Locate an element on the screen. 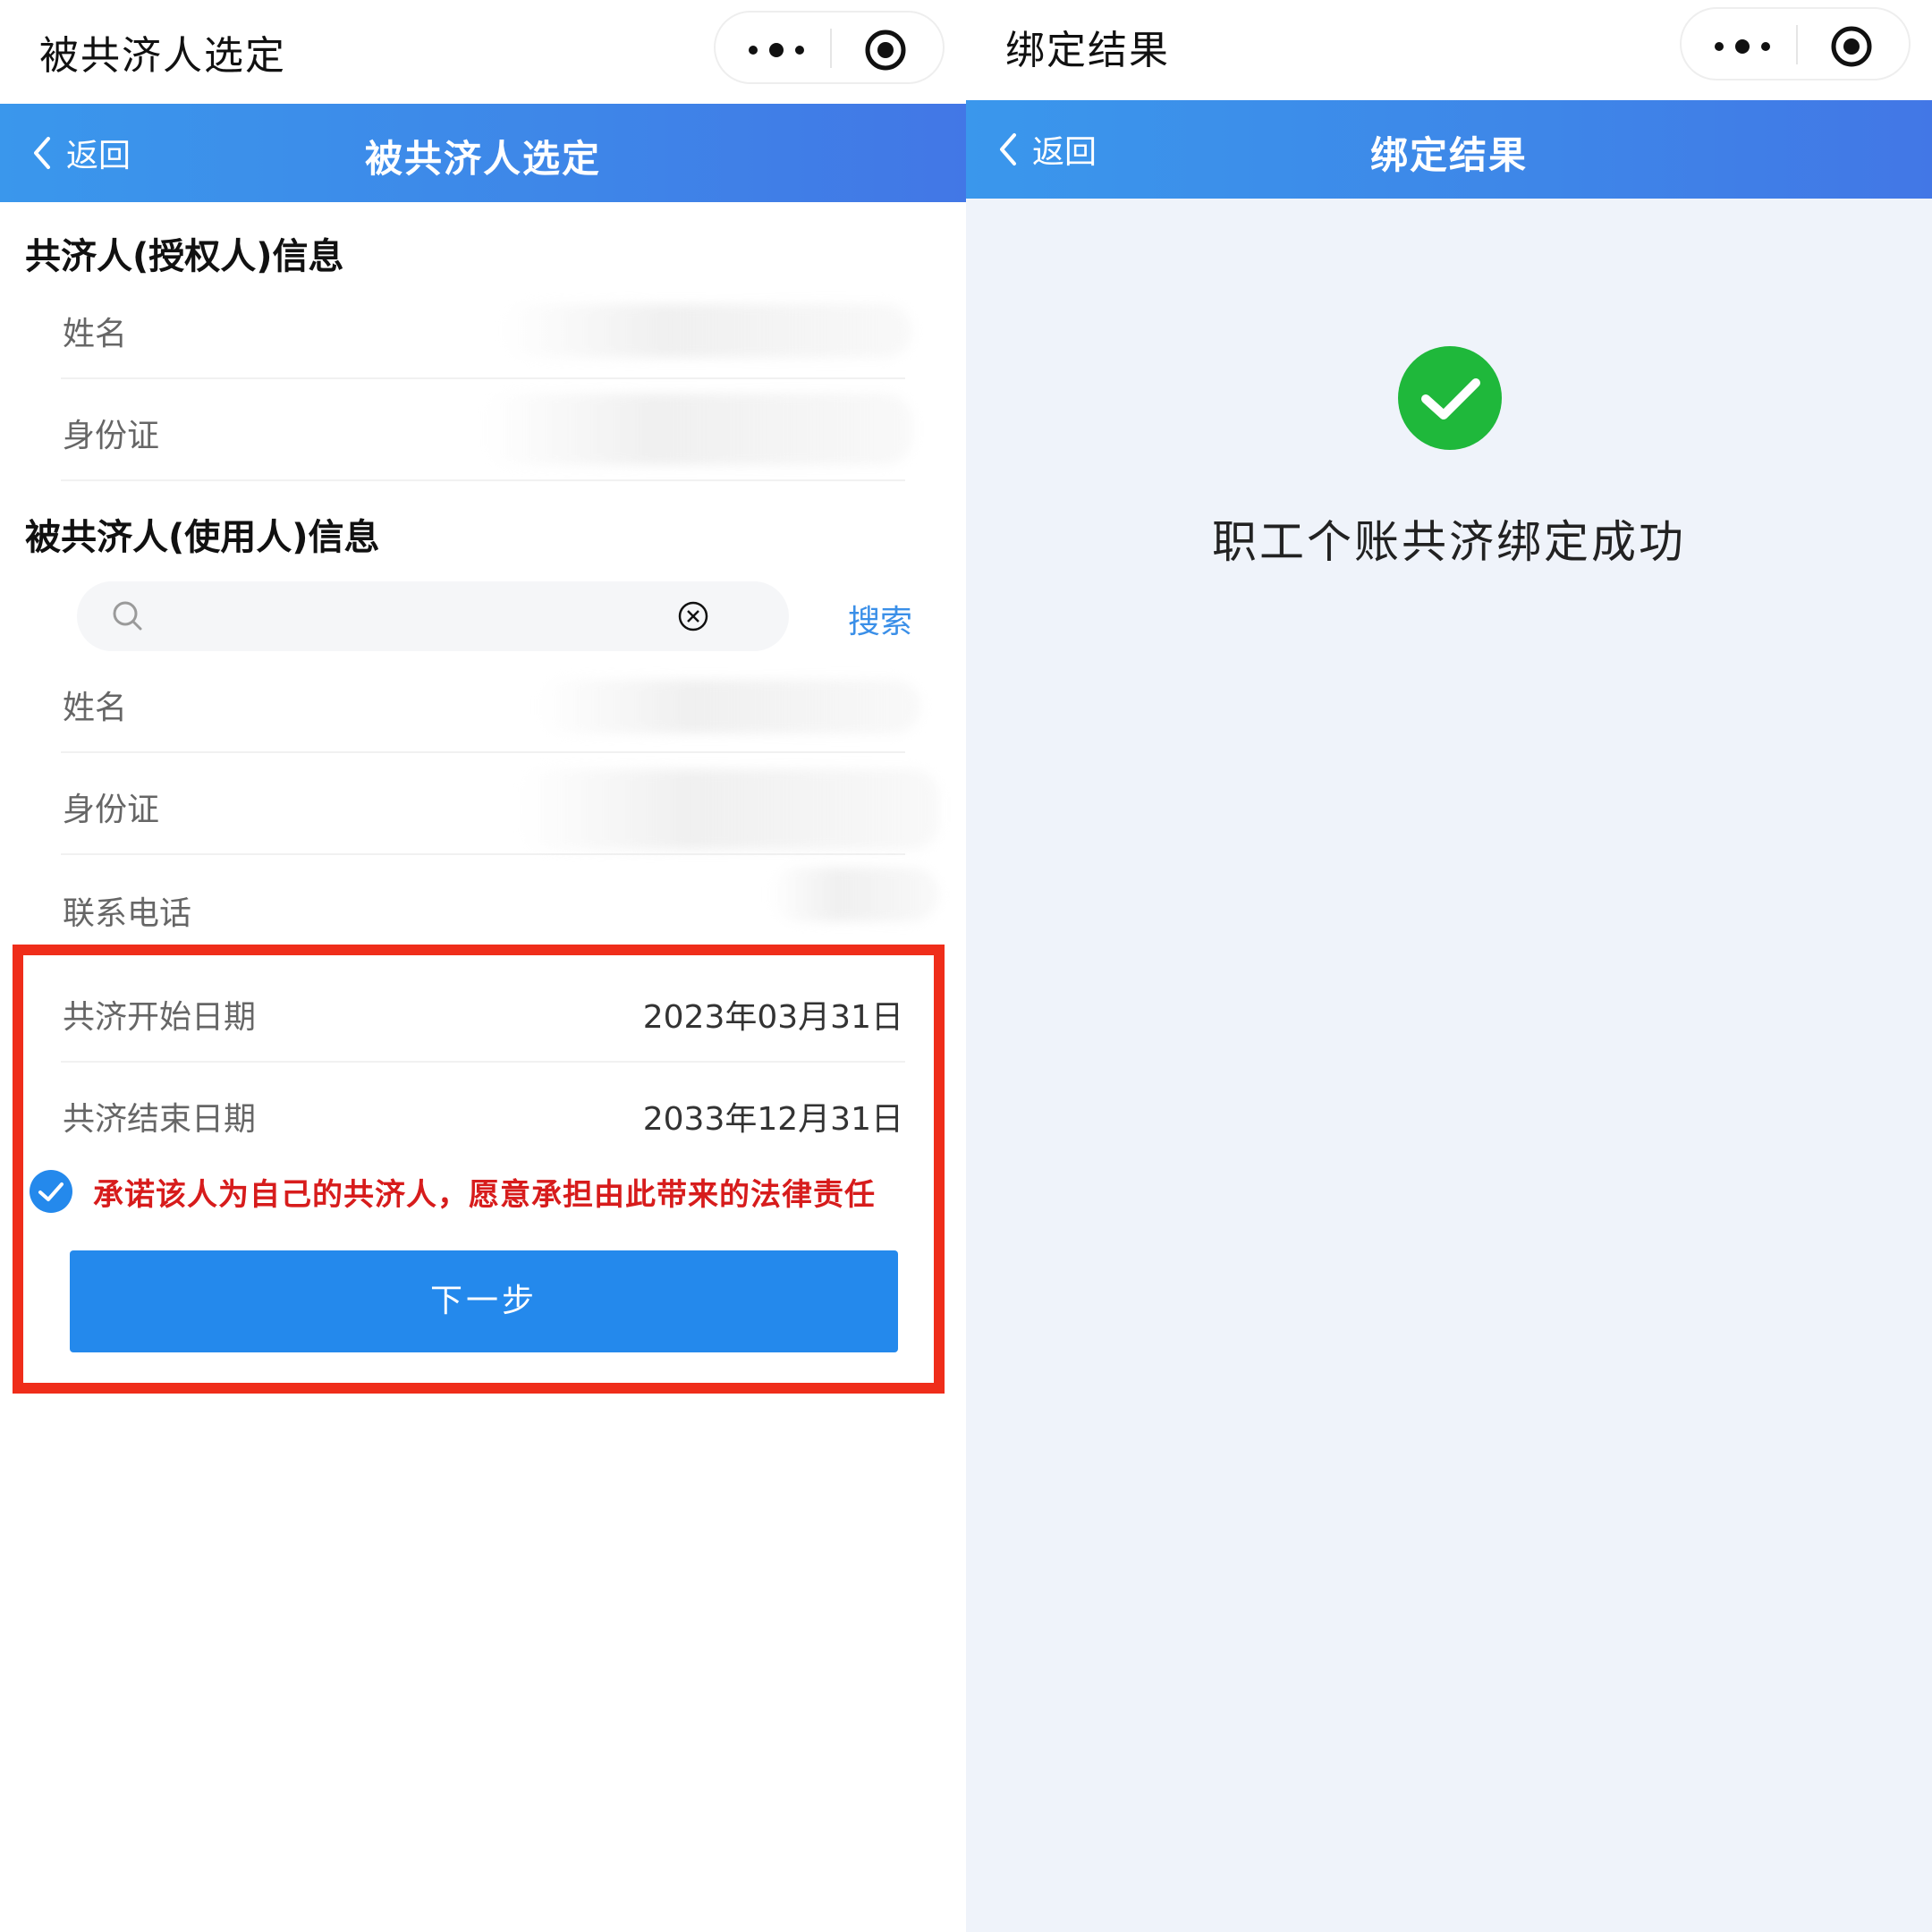 Image resolution: width=1932 pixels, height=1932 pixels. search-input is located at coordinates (433, 616).